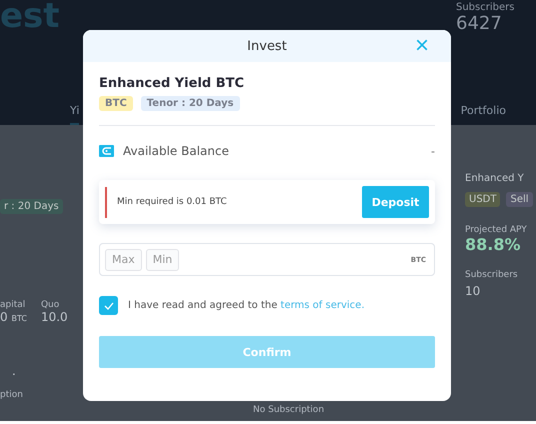 The height and width of the screenshot is (424, 536). I want to click on apy-label: Projected APY, so click(496, 230).